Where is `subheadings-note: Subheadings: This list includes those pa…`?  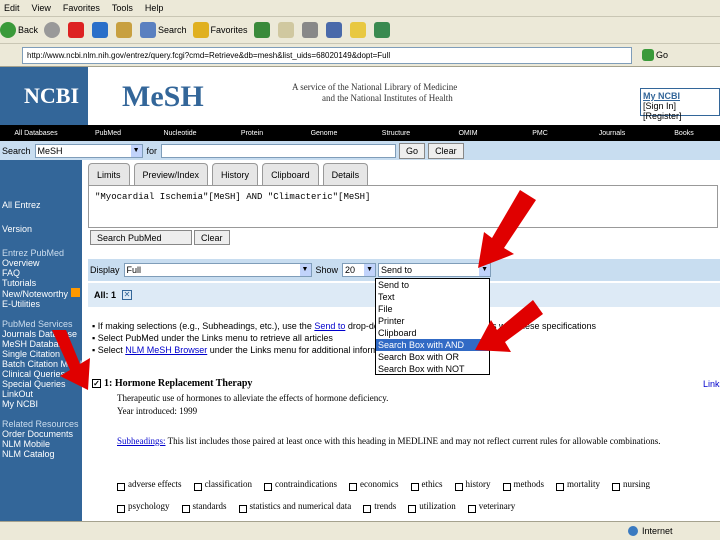
subheadings-note: Subheadings: This list includes those pa… is located at coordinates (389, 441).